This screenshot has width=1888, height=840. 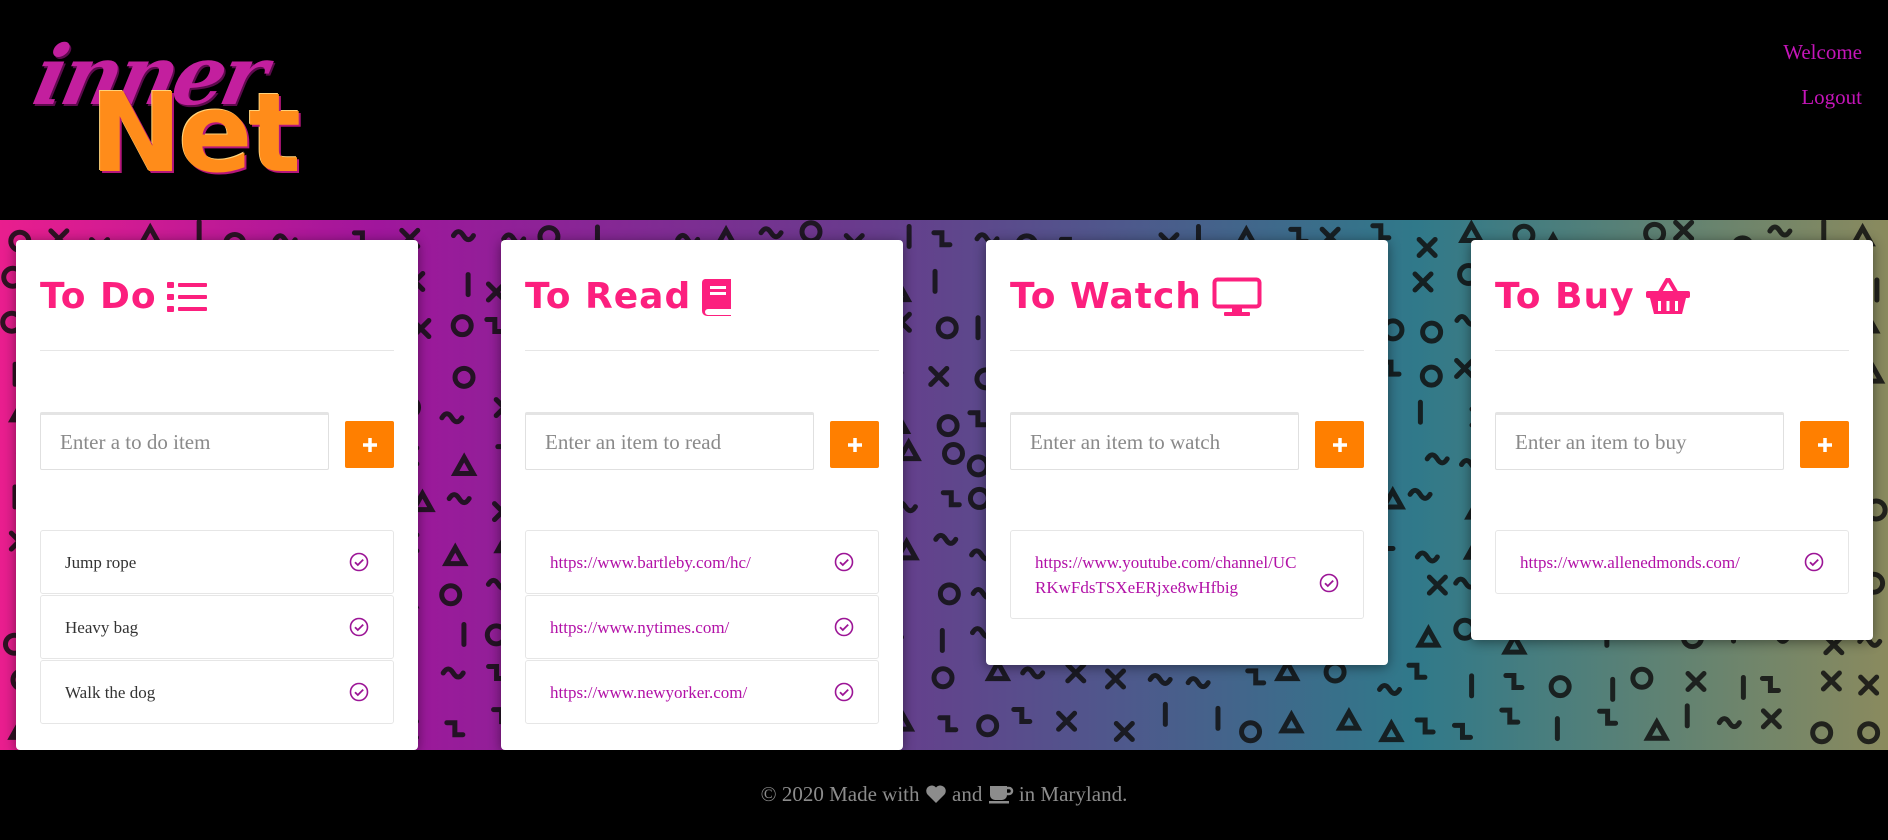 What do you see at coordinates (840, 794) in the screenshot?
I see `footer-text-before: © 2020 Made with` at bounding box center [840, 794].